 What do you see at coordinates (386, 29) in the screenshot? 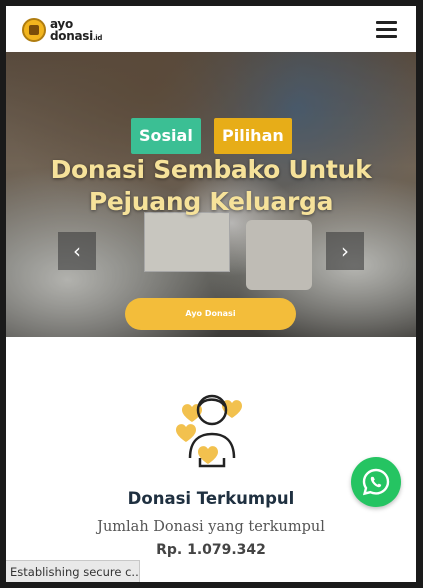
I see `hamburger-menu-icon` at bounding box center [386, 29].